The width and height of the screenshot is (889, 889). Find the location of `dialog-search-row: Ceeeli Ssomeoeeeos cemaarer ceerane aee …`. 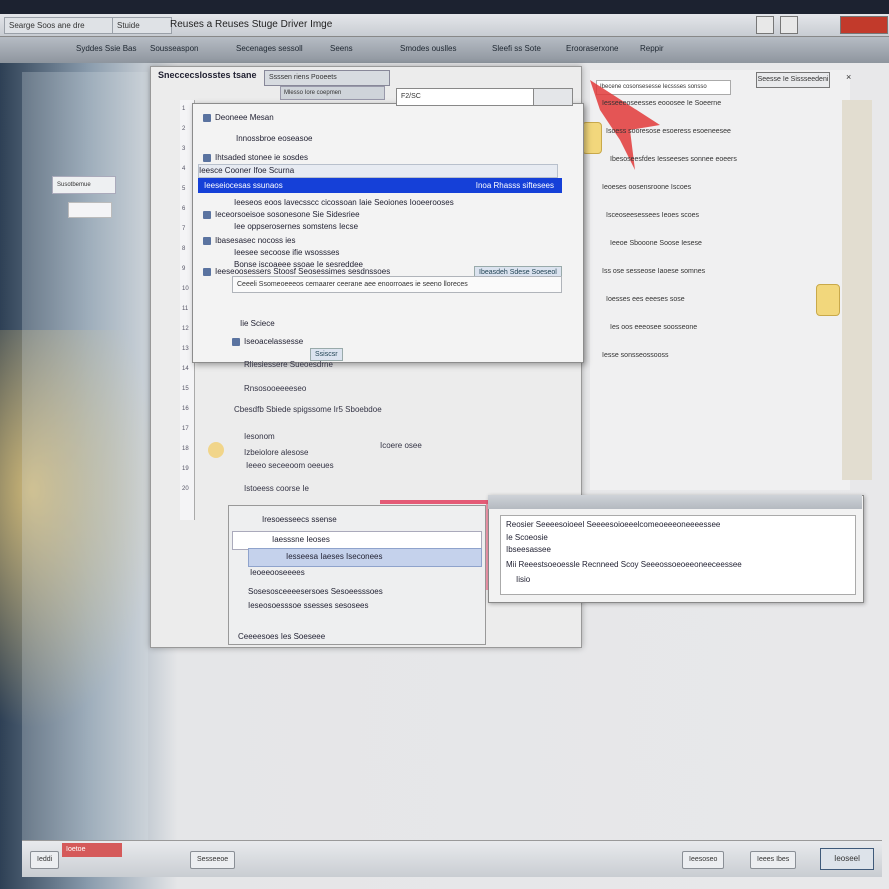

dialog-search-row: Ceeeli Ssomeoeeeos cemaarer ceerane aee … is located at coordinates (397, 284).